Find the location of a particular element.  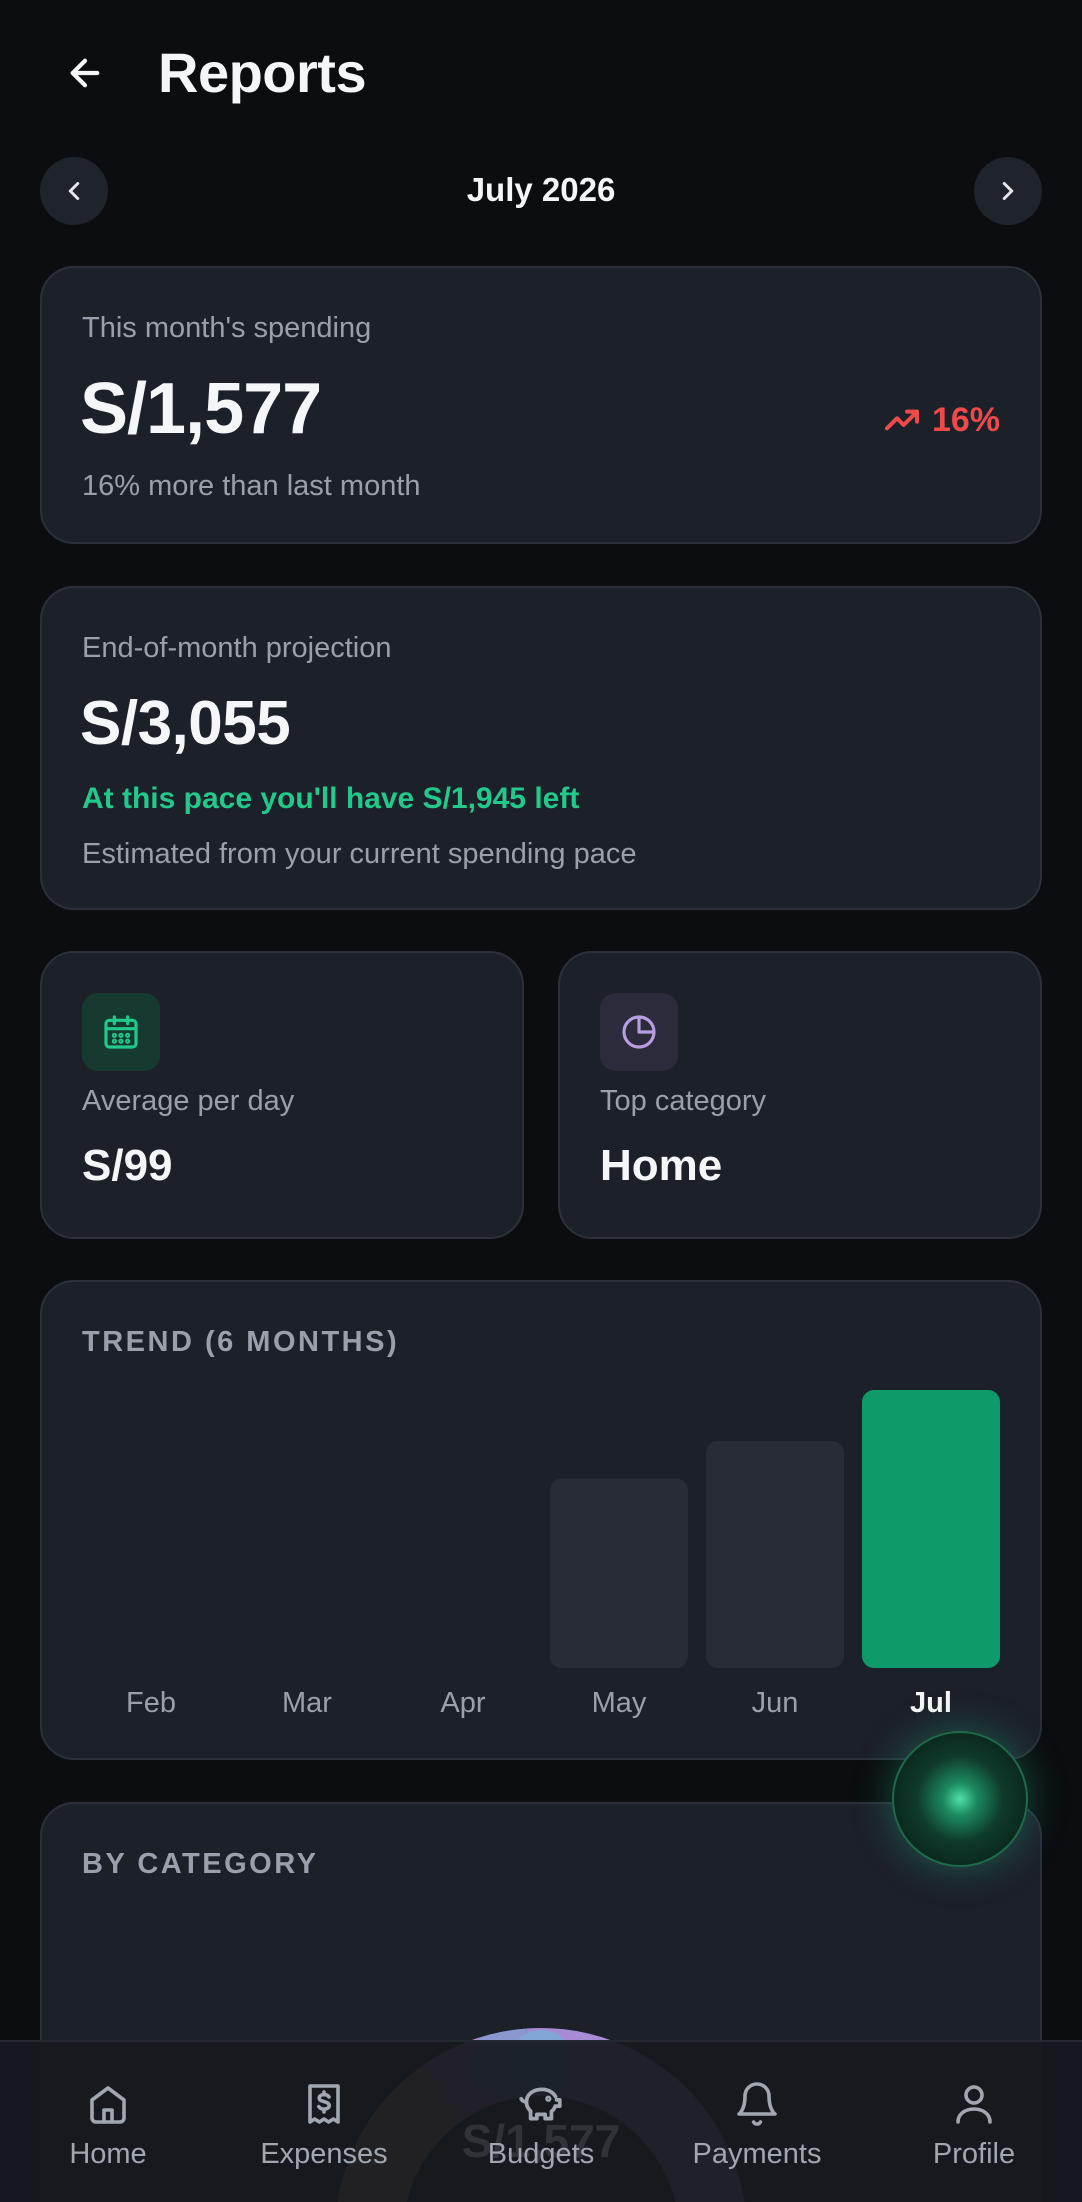

top-bar: Reports is located at coordinates (541, 75).